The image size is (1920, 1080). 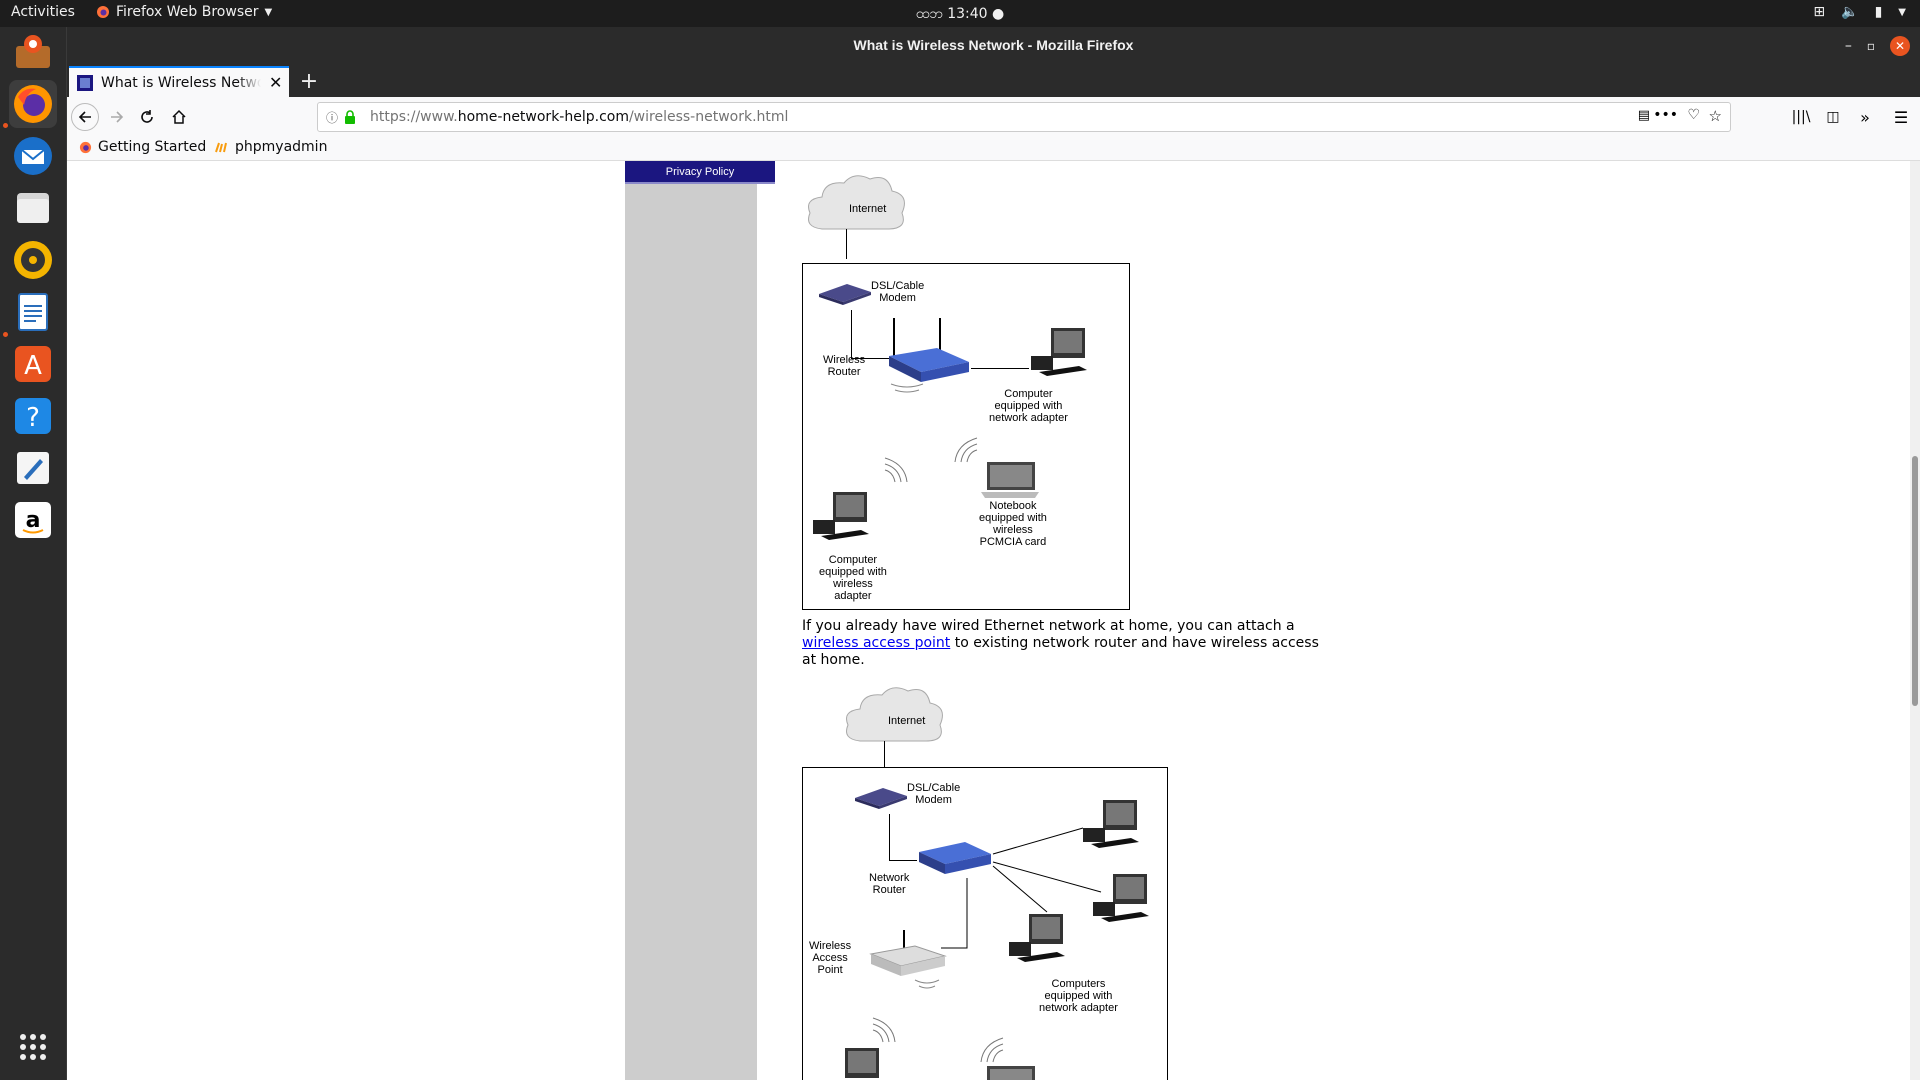 I want to click on tab-title: What is Wireless Network, so click(x=181, y=82).